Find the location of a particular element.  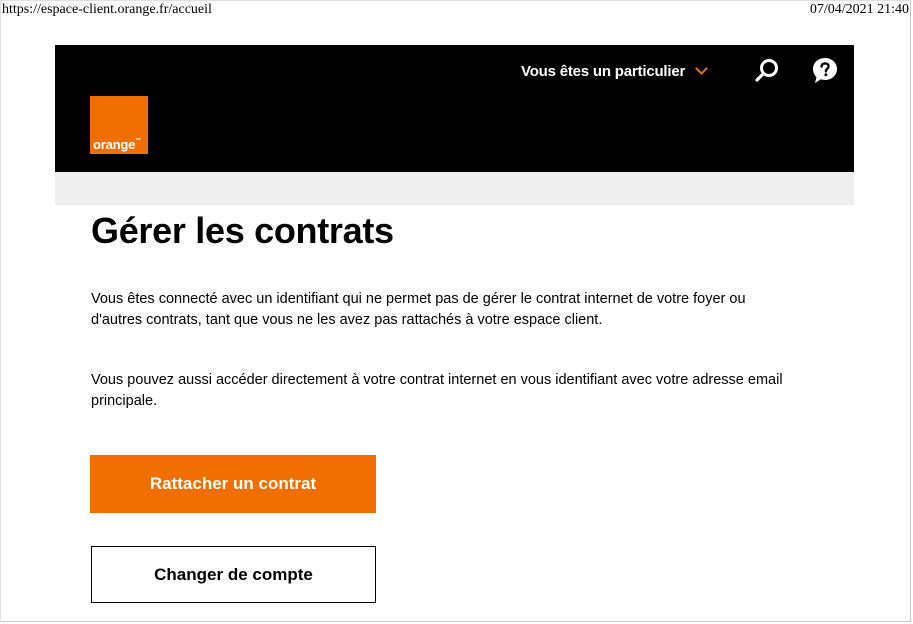

profile-selector-label: Vous êtes un particulier is located at coordinates (603, 71).